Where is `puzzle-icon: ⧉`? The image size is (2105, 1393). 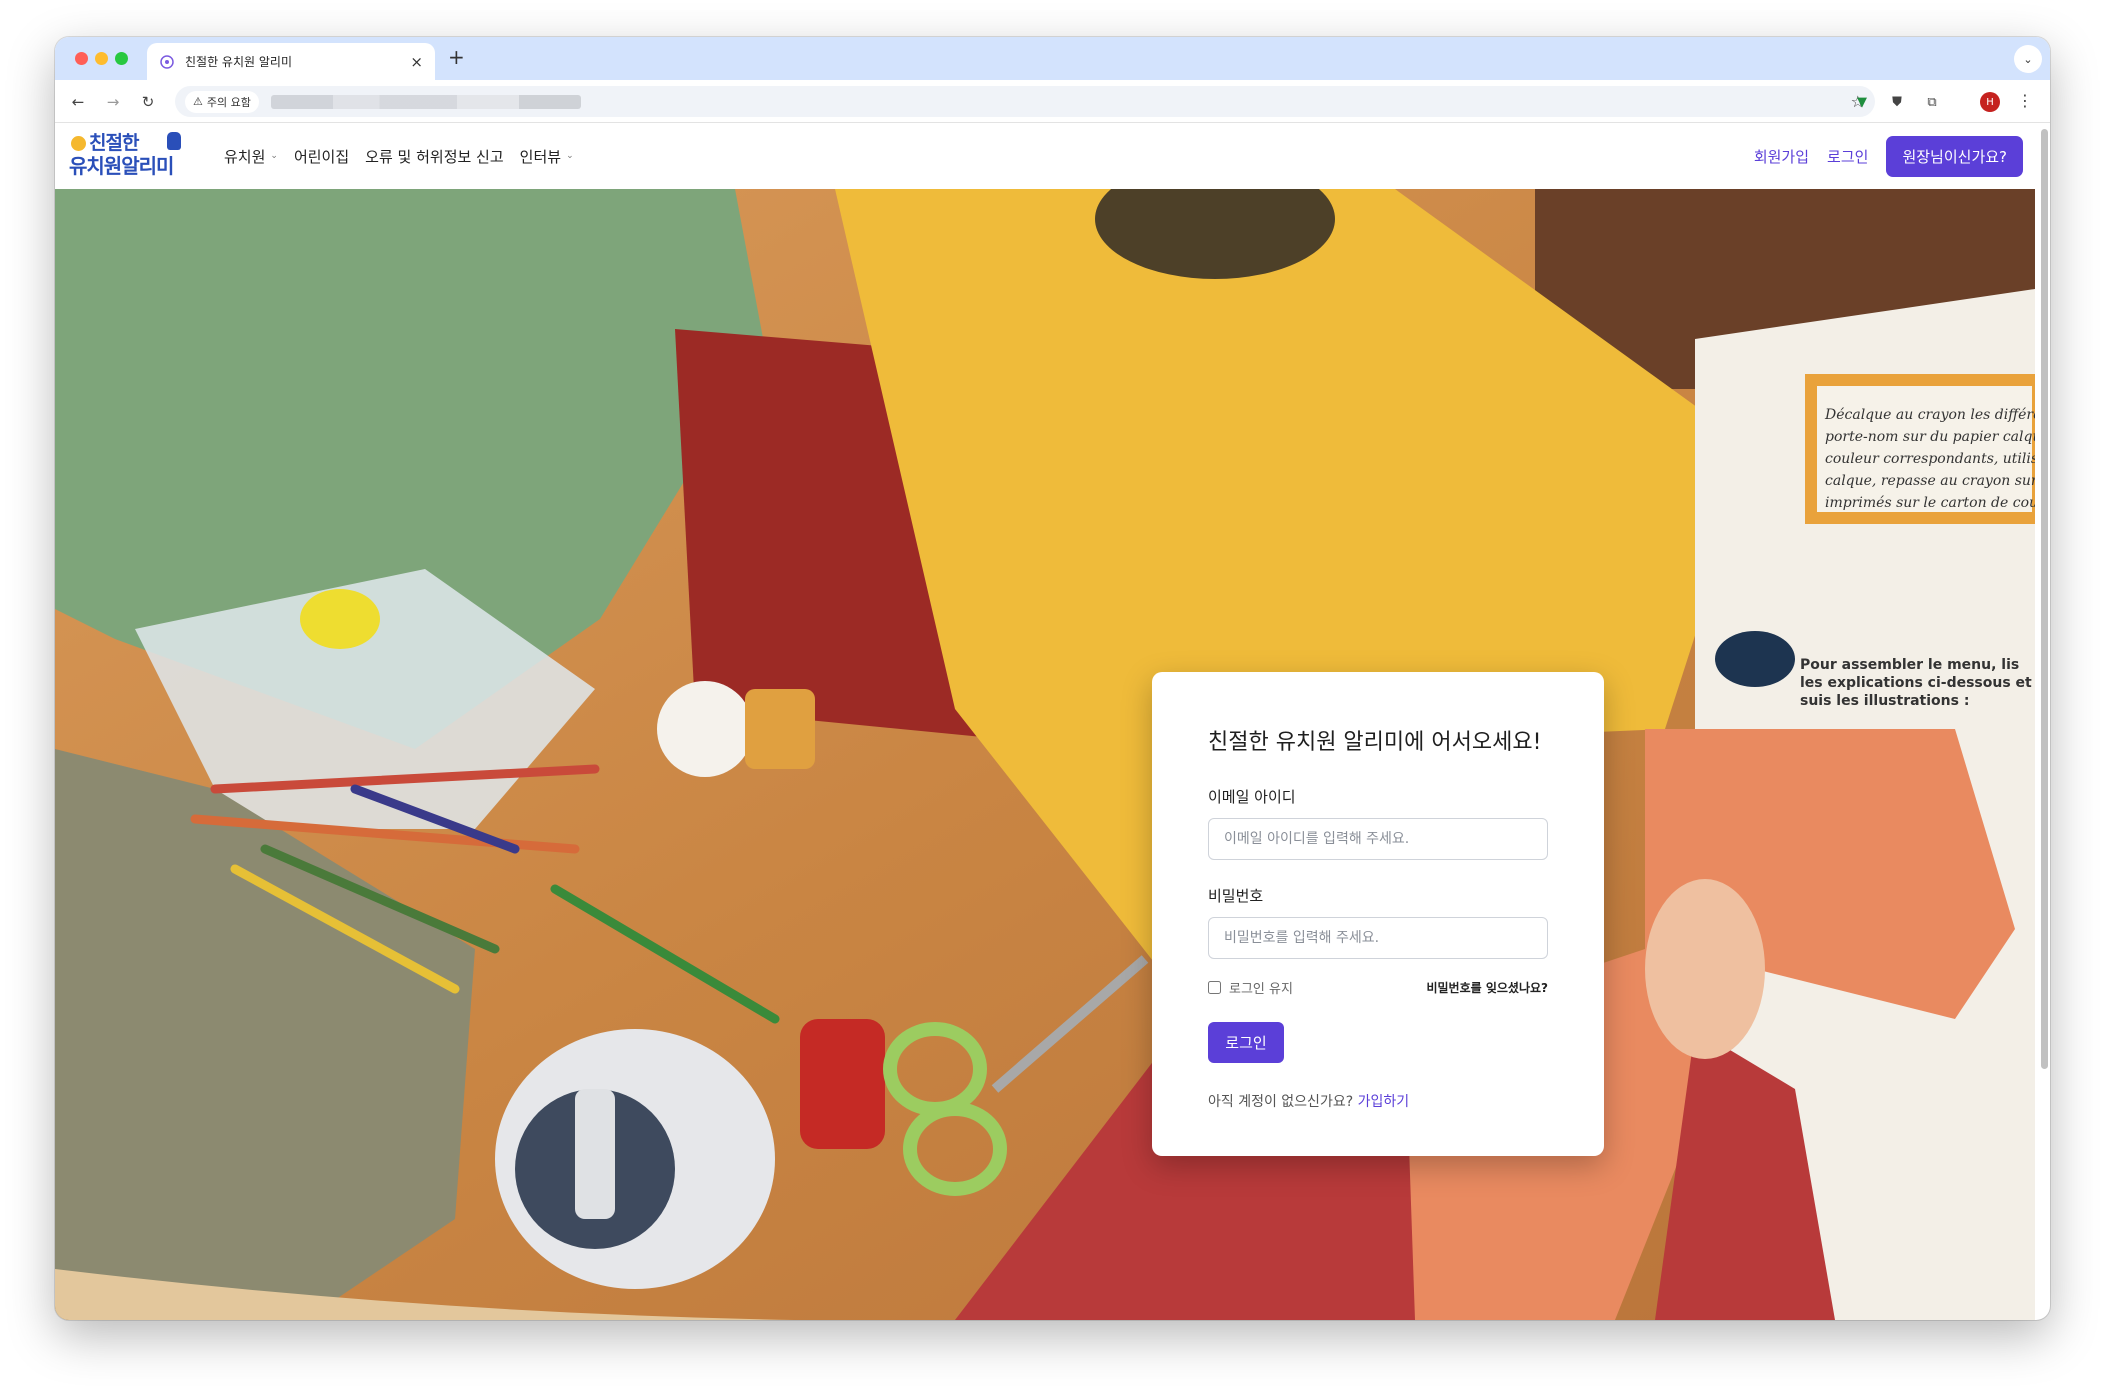 puzzle-icon: ⧉ is located at coordinates (1932, 102).